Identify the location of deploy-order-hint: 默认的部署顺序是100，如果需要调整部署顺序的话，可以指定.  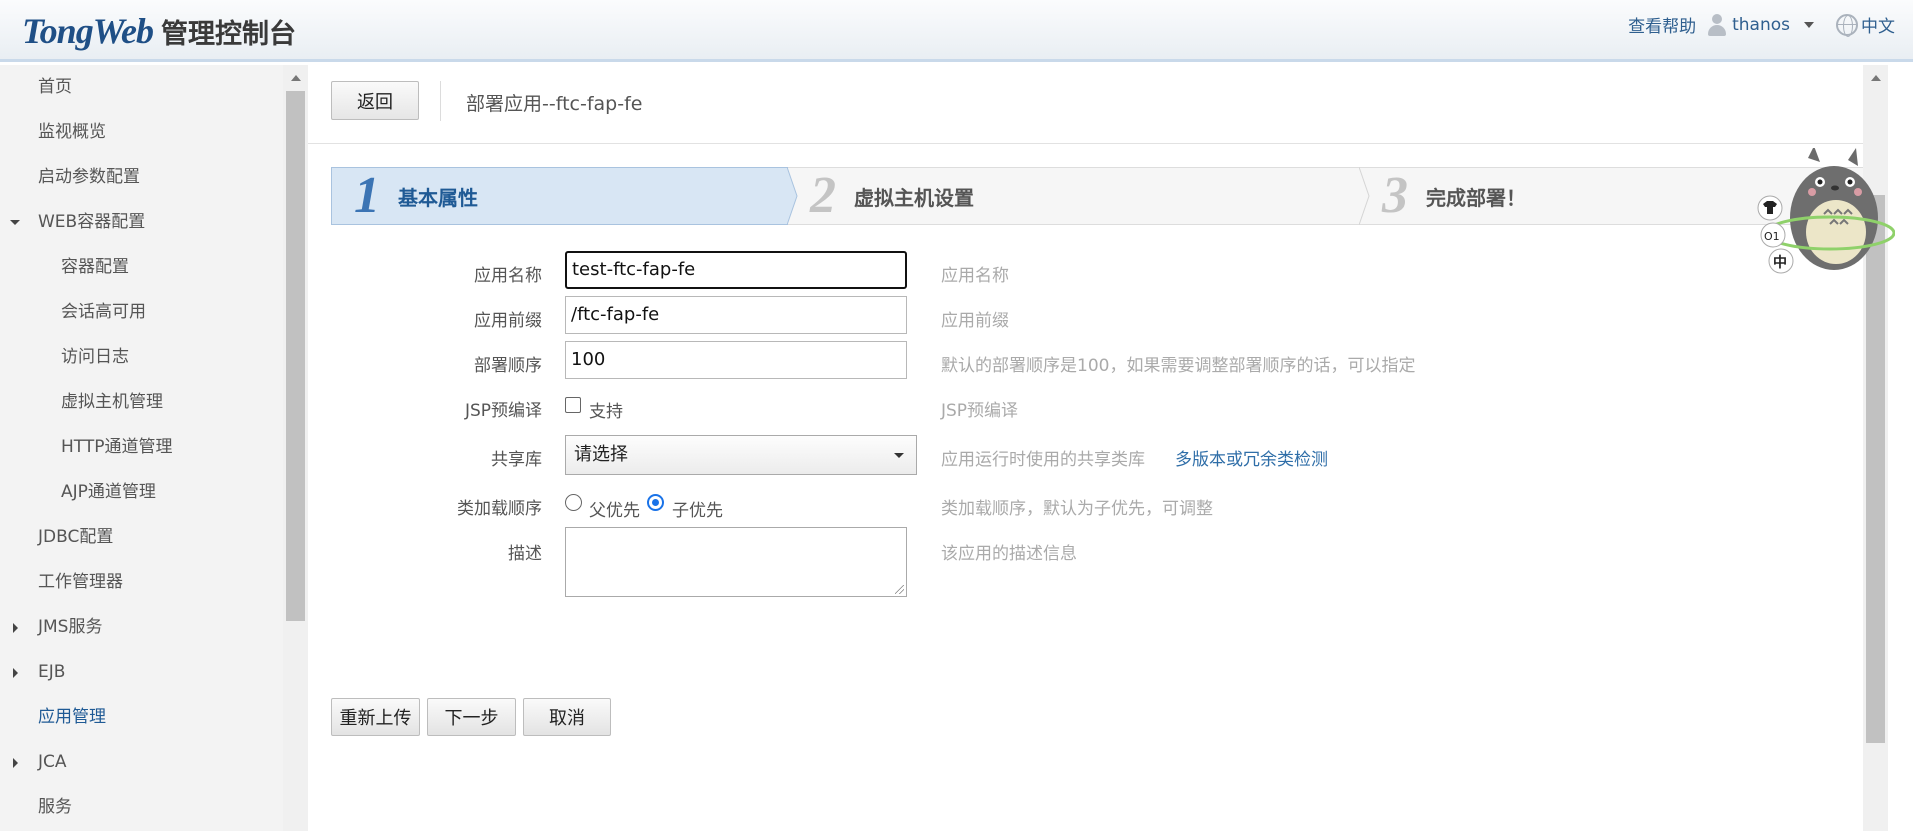
(1178, 366).